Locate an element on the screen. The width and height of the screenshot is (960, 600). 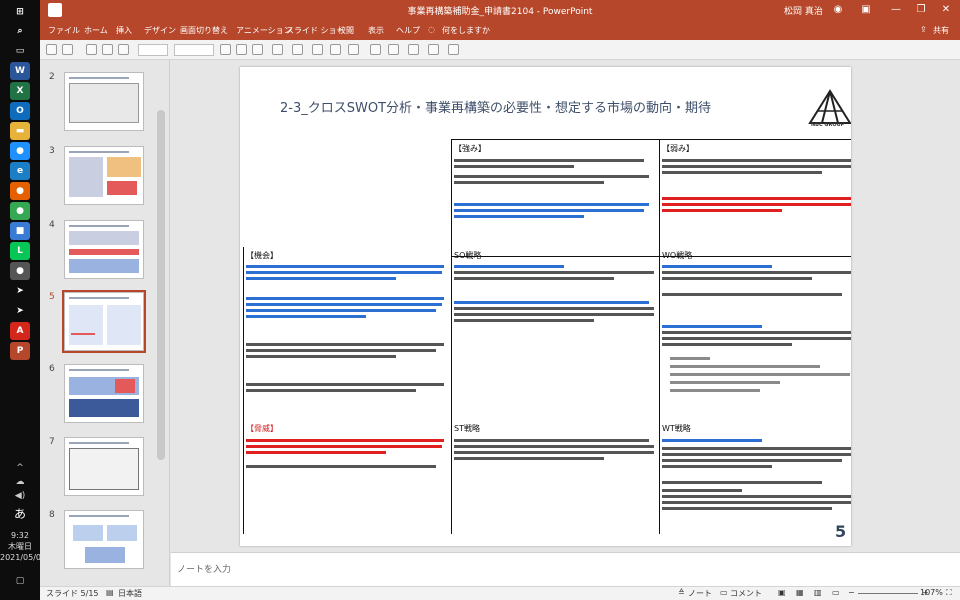
font-color-icon is located at coordinates (297, 49).